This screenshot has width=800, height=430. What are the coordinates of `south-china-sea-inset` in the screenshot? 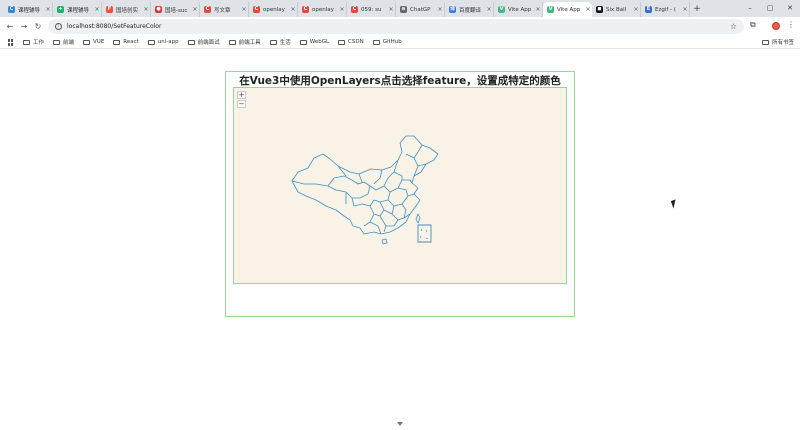 It's located at (424, 233).